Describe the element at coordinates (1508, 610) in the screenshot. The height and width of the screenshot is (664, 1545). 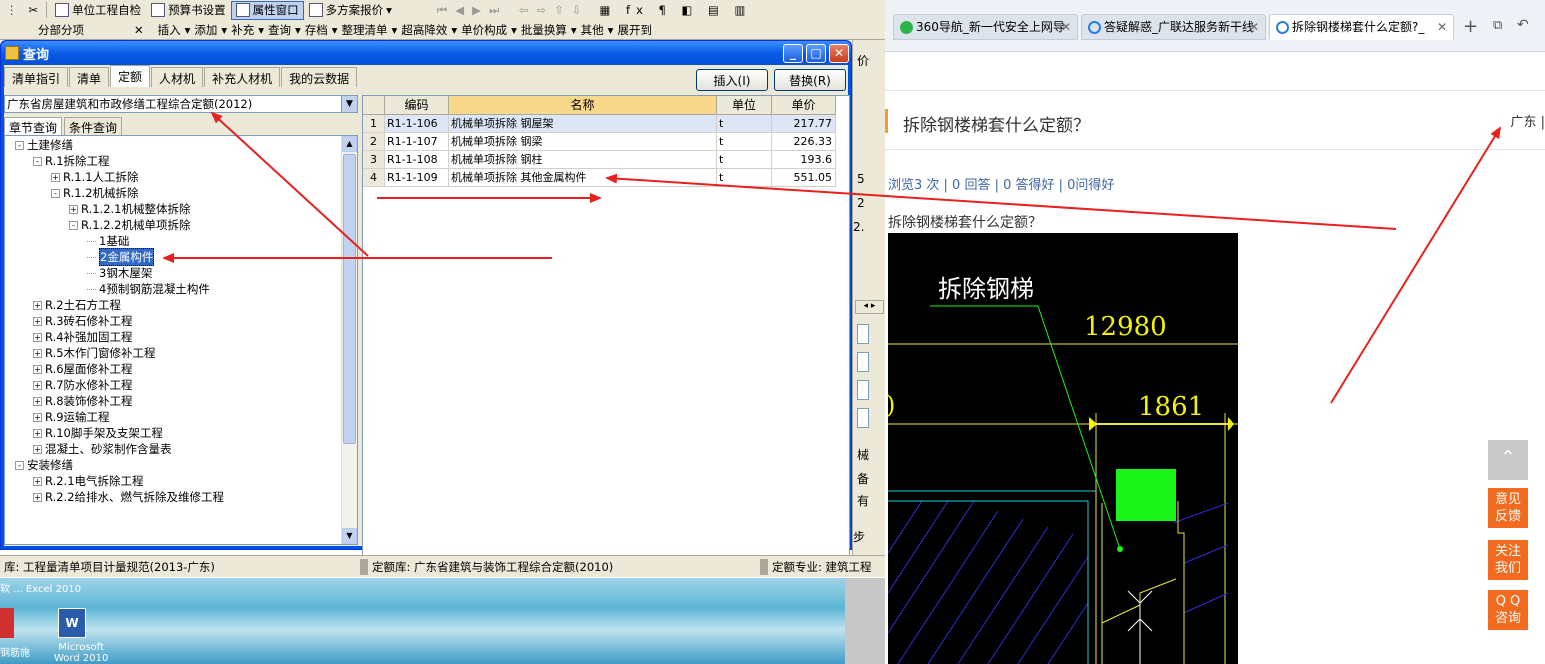
I see `qq-consult-button: Q Q 咨询` at that location.